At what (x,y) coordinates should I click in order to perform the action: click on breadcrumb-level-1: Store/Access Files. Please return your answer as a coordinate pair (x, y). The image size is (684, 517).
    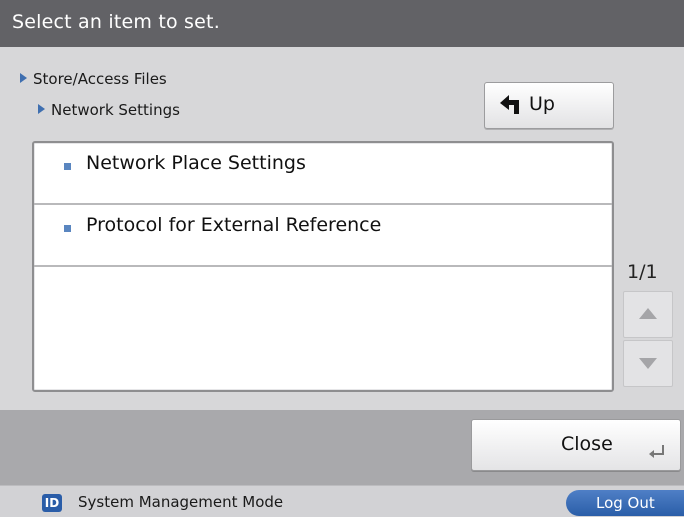
    Looking at the image, I should click on (93, 79).